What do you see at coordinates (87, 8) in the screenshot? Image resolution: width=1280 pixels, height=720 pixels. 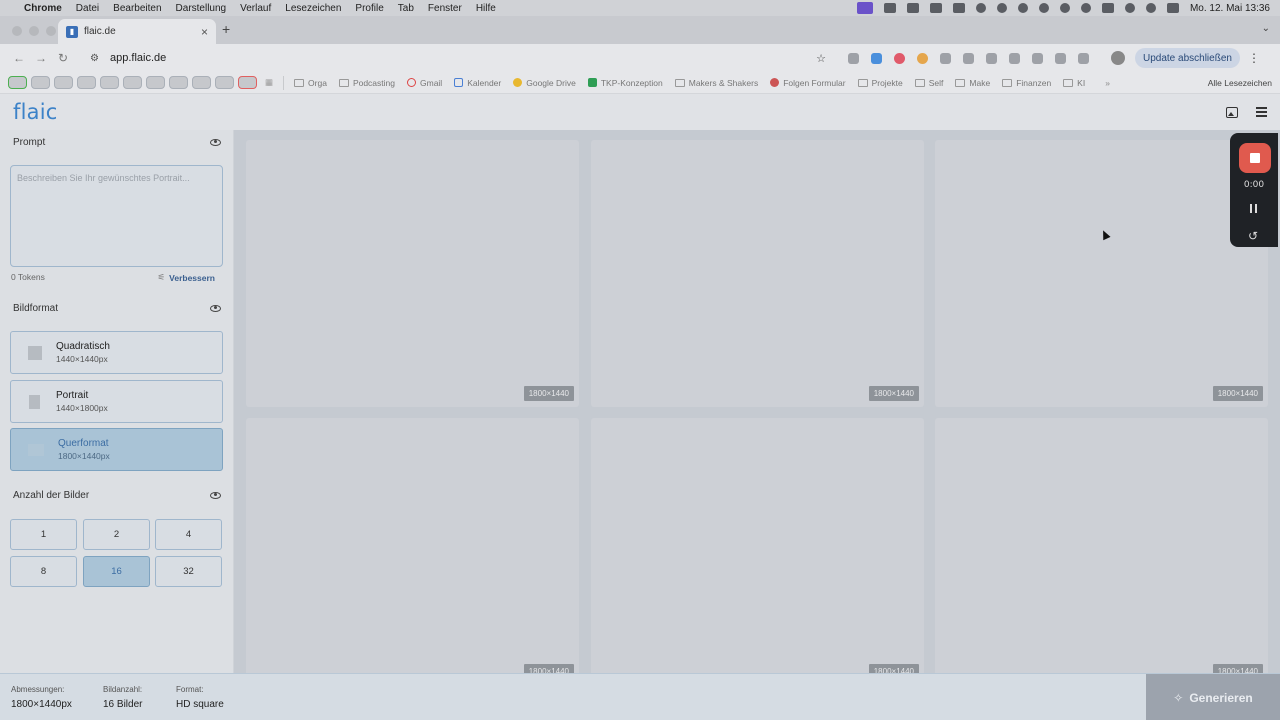 I see `menu-datei: Datei` at bounding box center [87, 8].